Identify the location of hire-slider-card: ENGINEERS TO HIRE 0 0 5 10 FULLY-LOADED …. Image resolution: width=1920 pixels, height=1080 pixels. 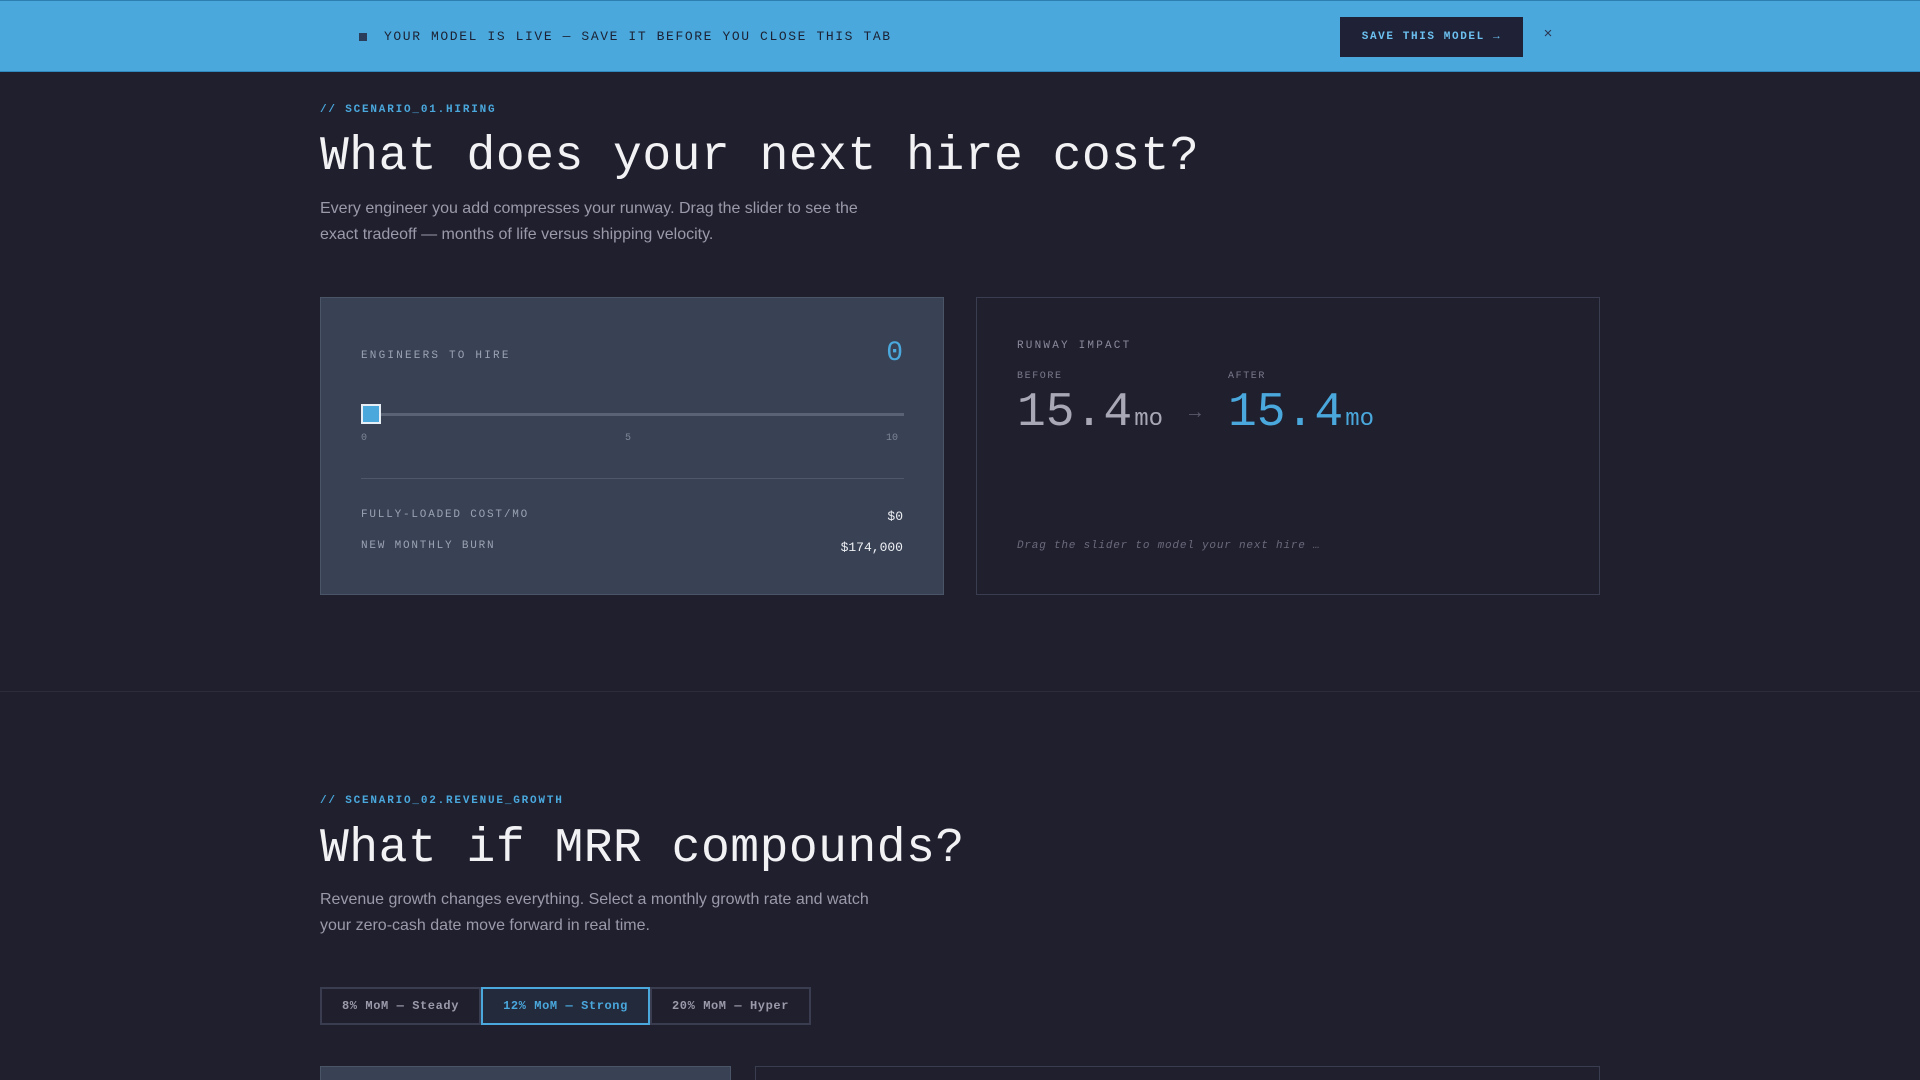
(632, 446).